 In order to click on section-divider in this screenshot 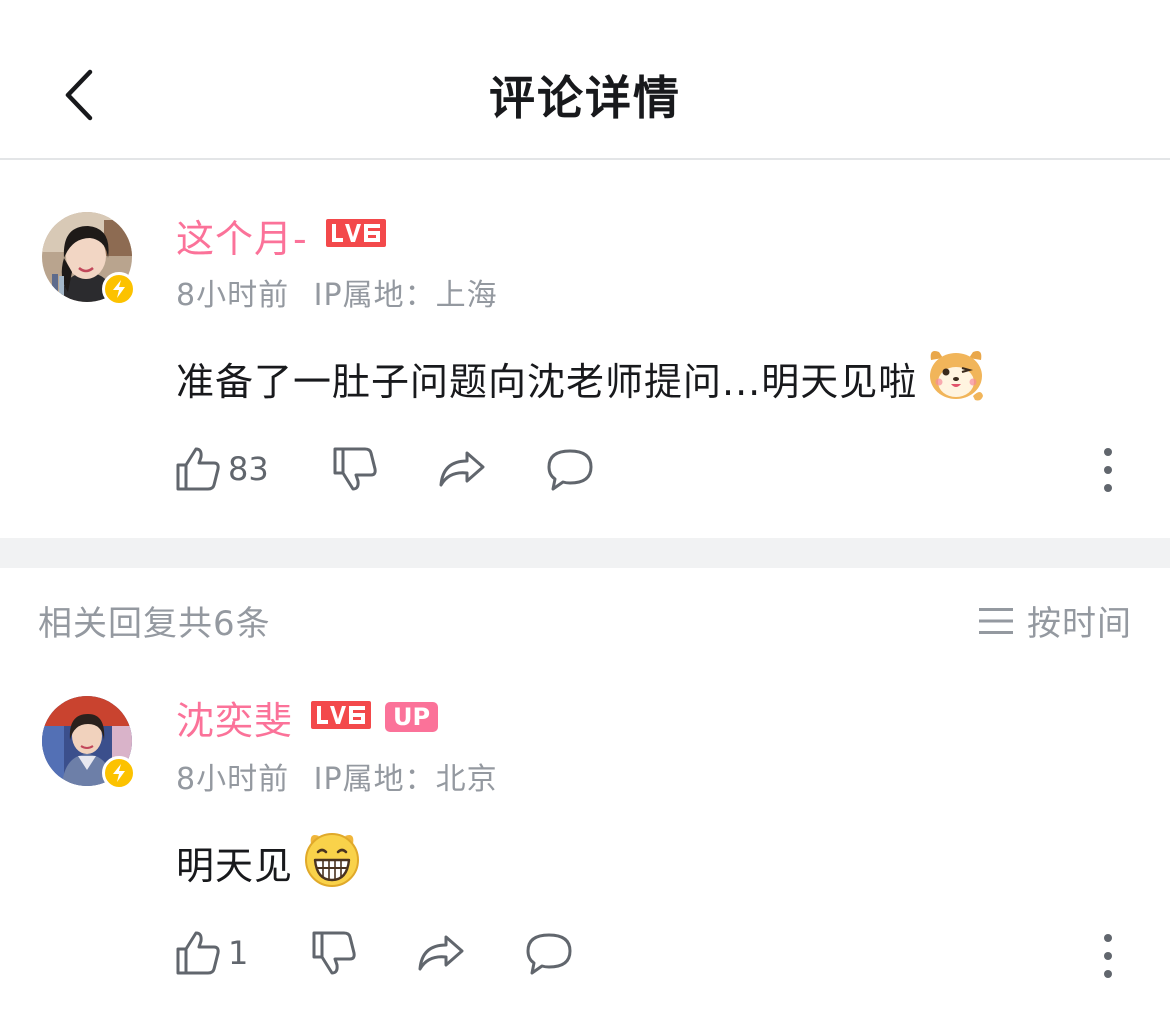, I will do `click(585, 553)`.